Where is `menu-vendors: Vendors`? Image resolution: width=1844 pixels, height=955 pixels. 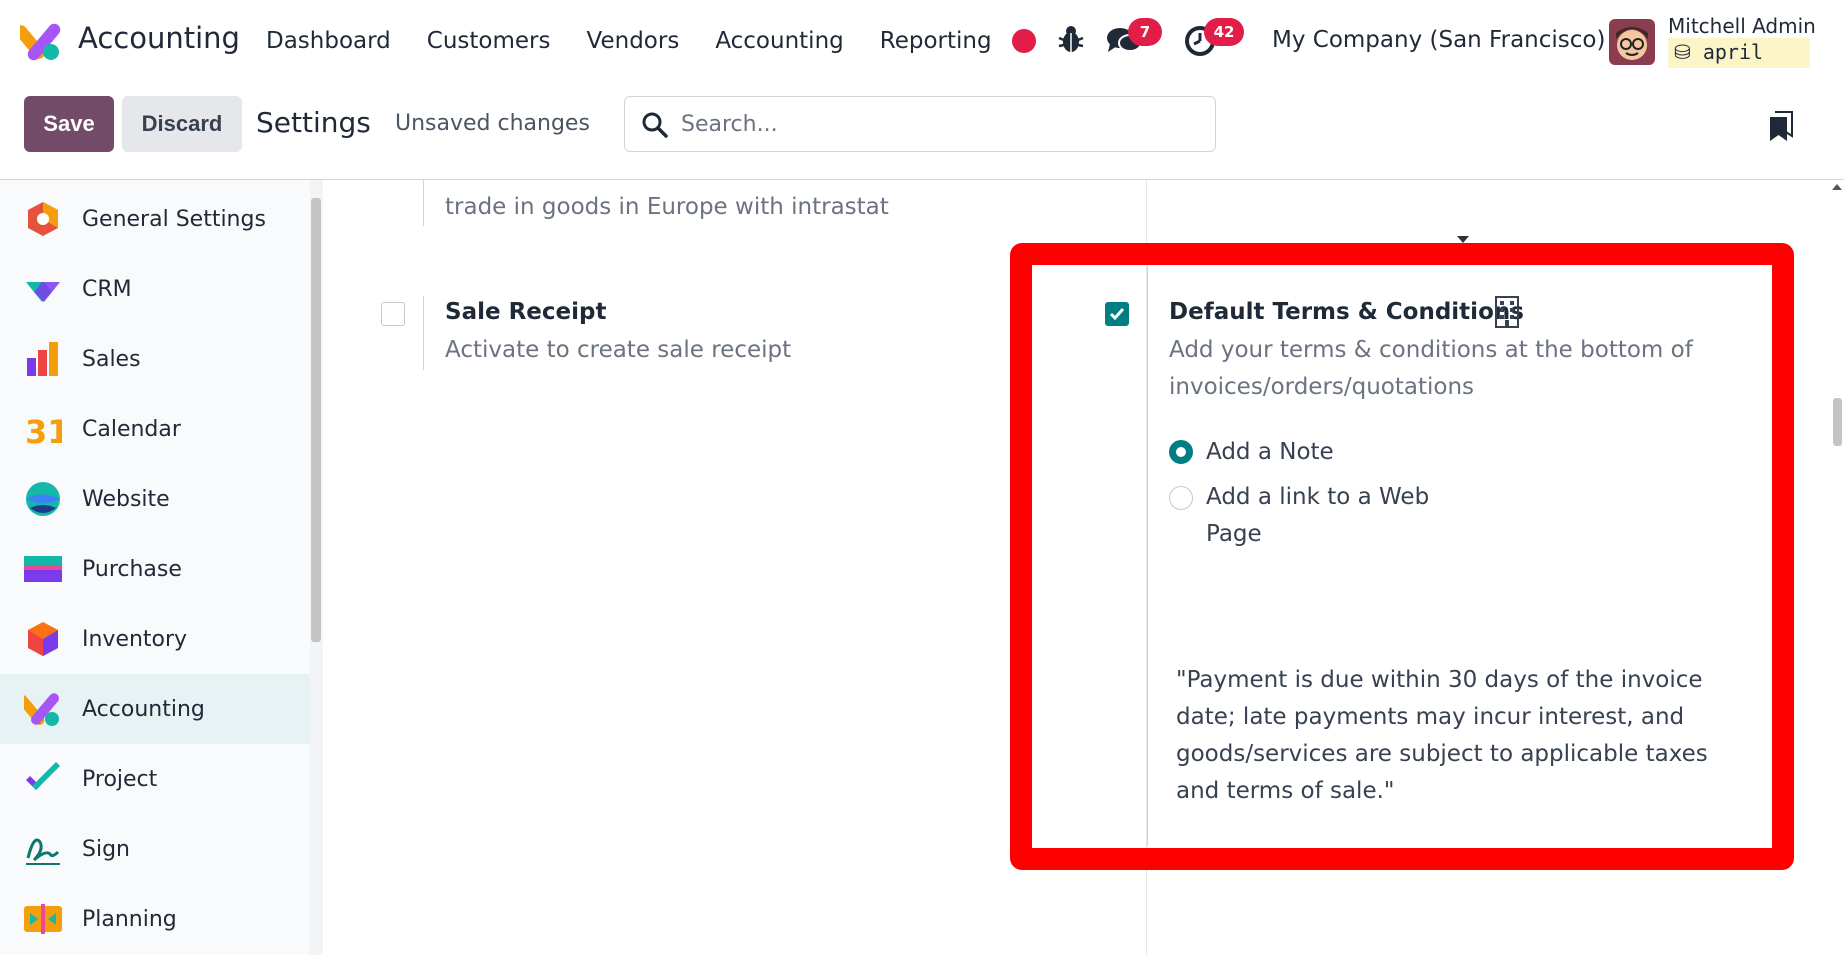 menu-vendors: Vendors is located at coordinates (633, 41).